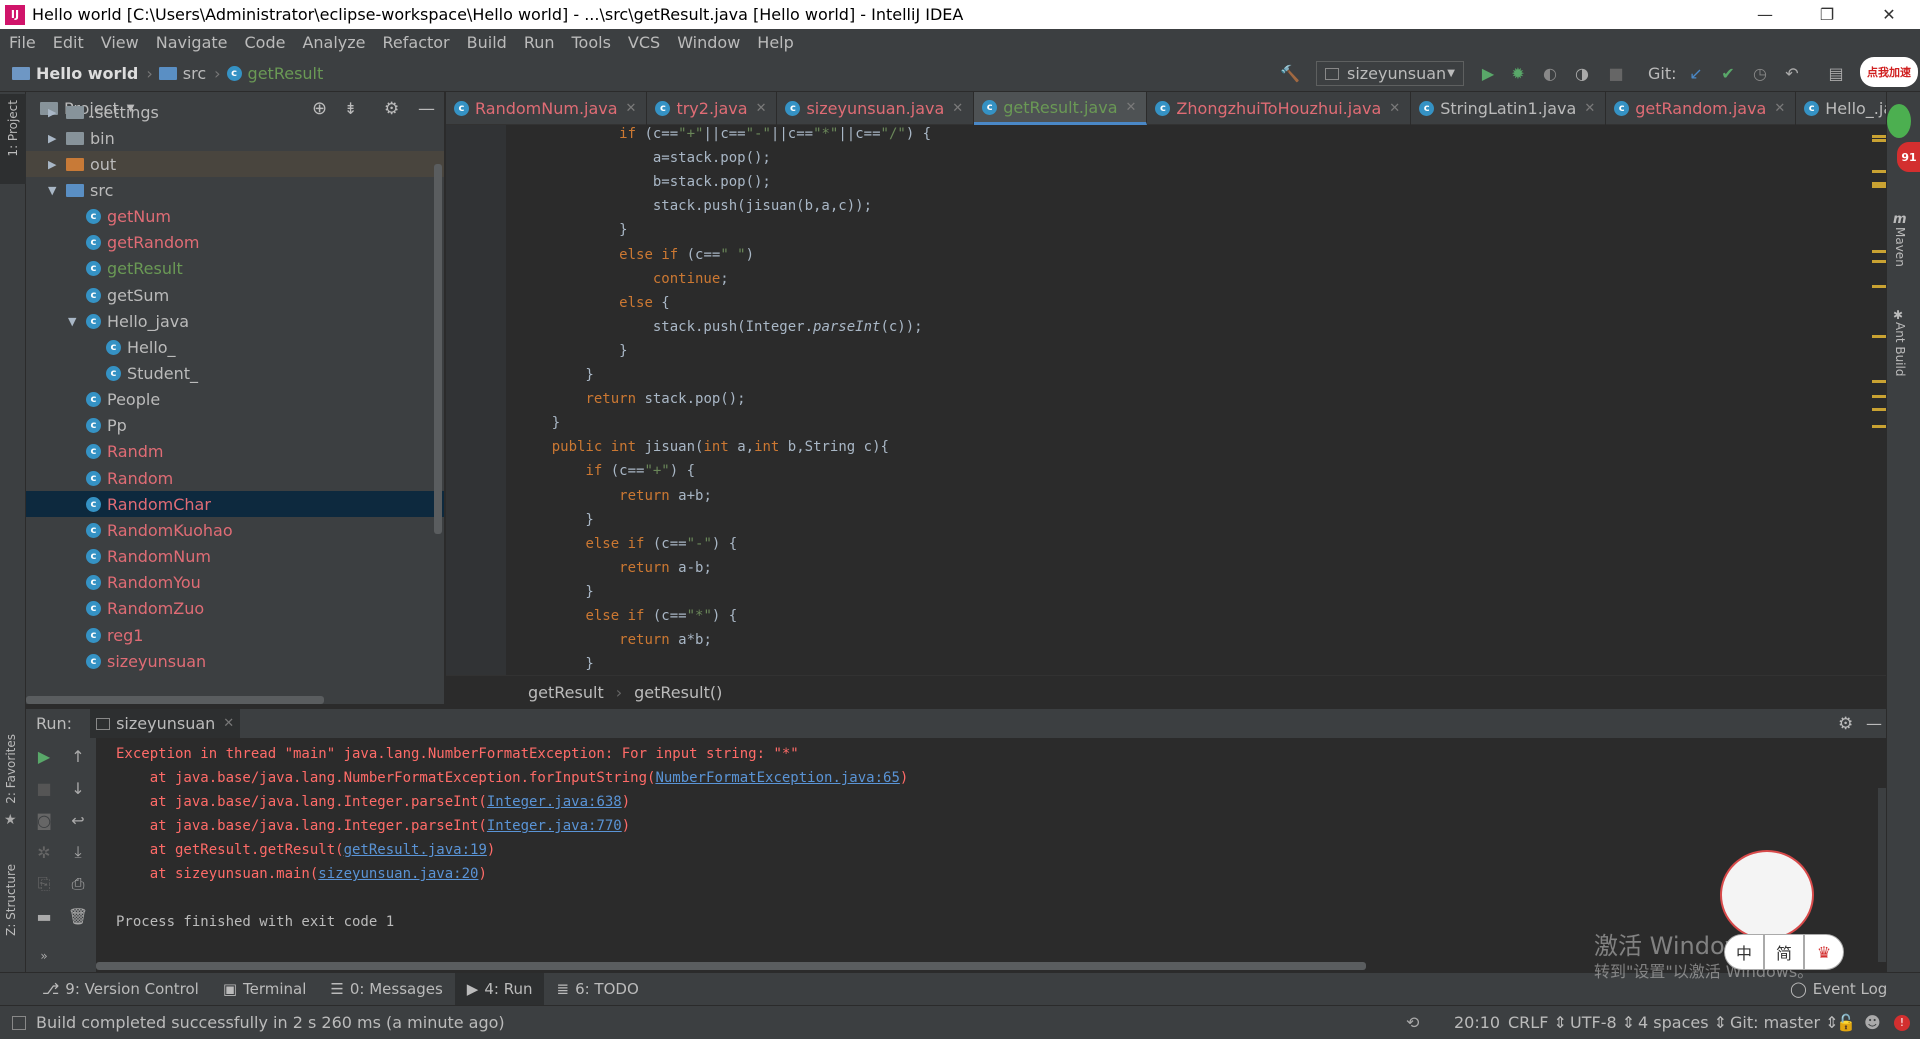  Describe the element at coordinates (386, 989) in the screenshot. I see `bottom-tab: ☰ 0: Messages` at that location.